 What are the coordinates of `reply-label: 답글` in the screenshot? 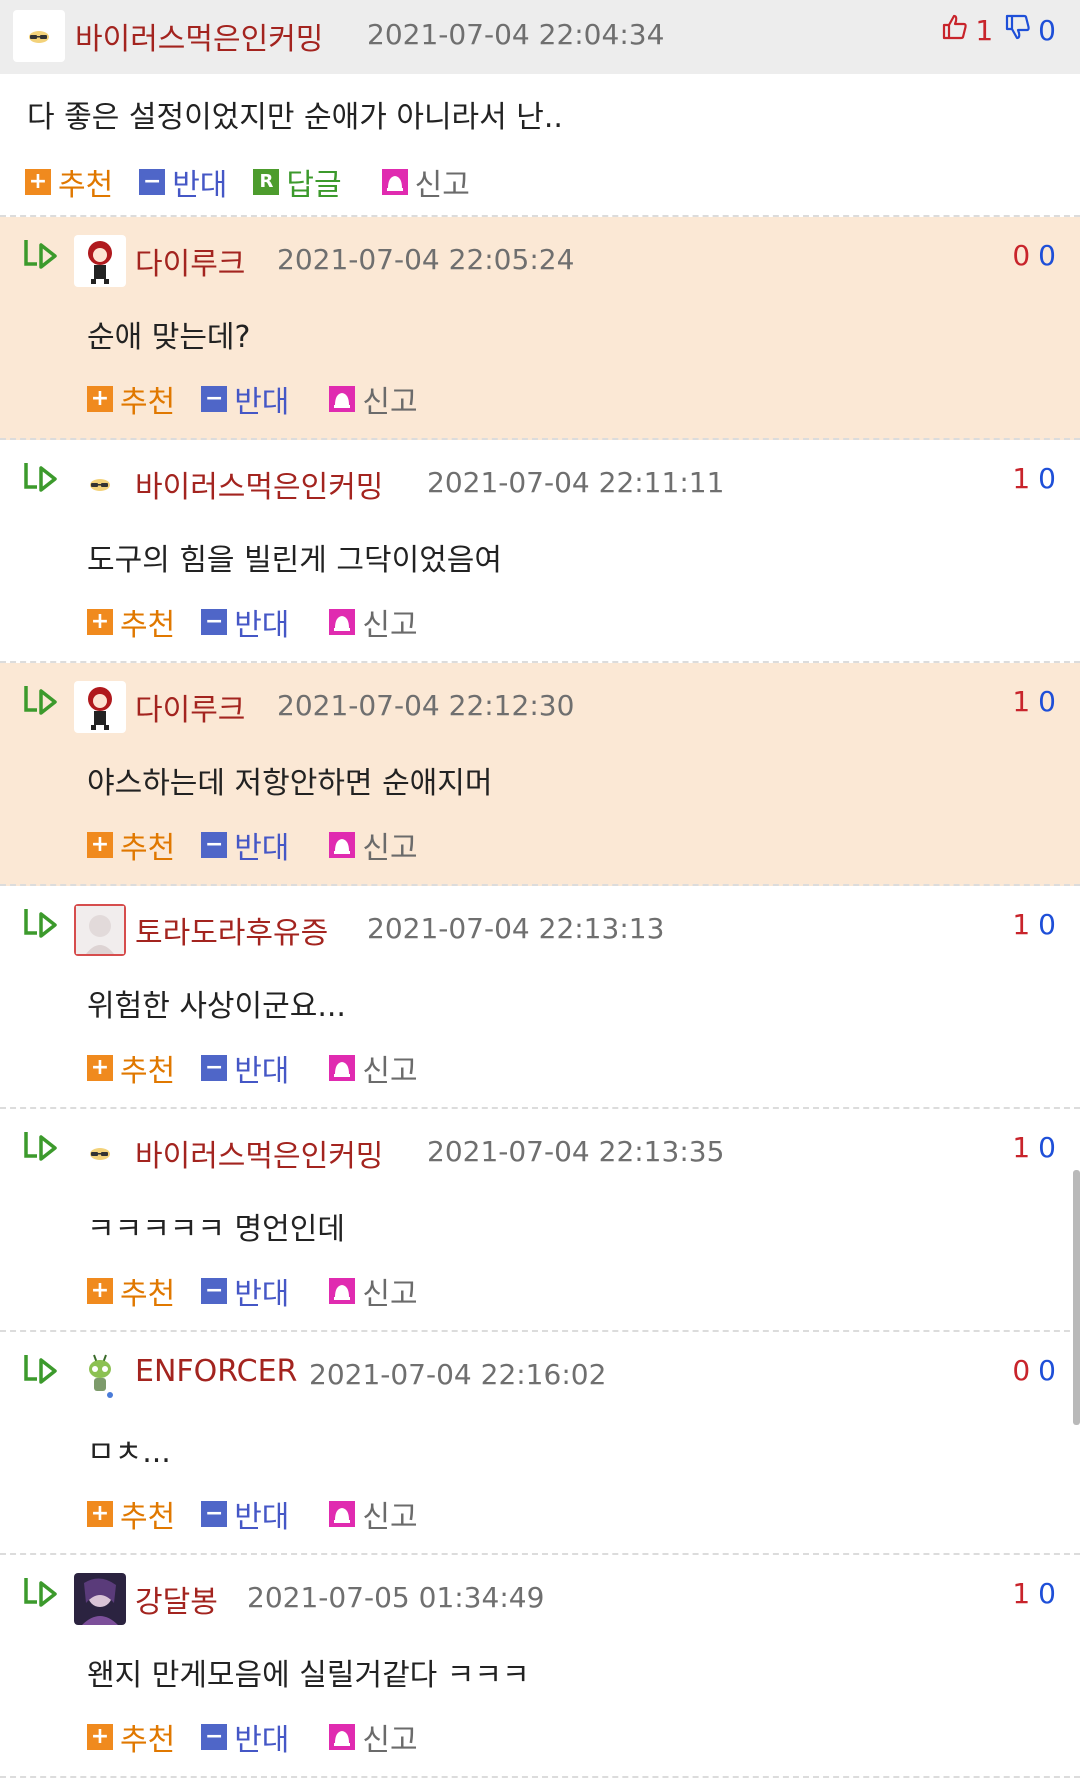 It's located at (314, 185).